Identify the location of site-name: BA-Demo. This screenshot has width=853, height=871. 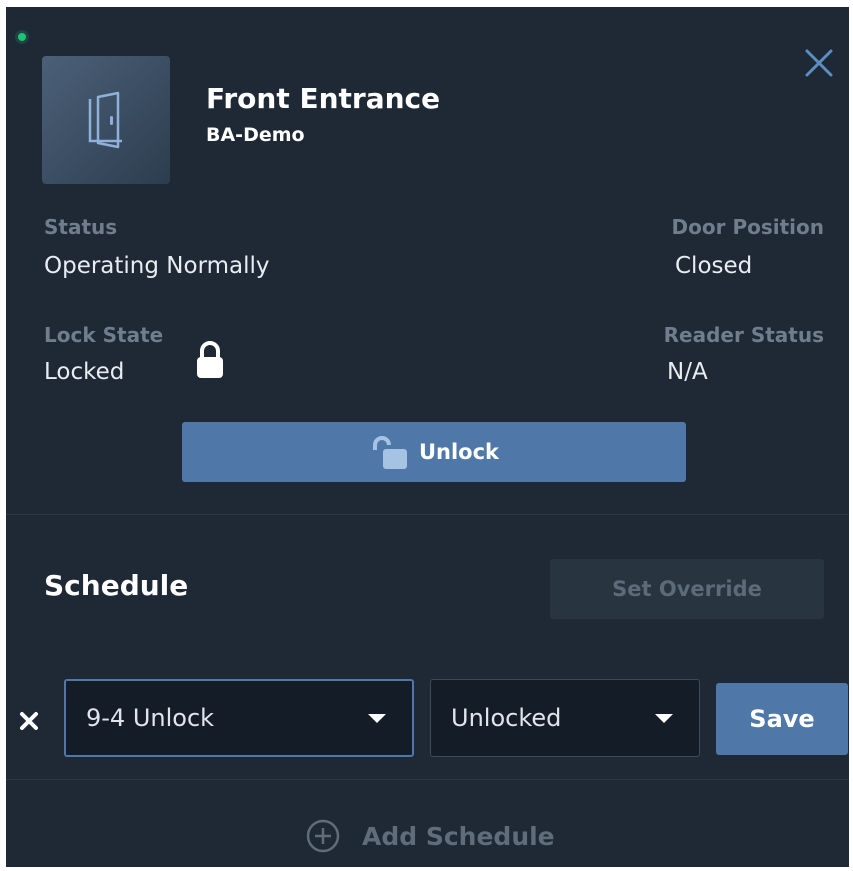
(255, 135).